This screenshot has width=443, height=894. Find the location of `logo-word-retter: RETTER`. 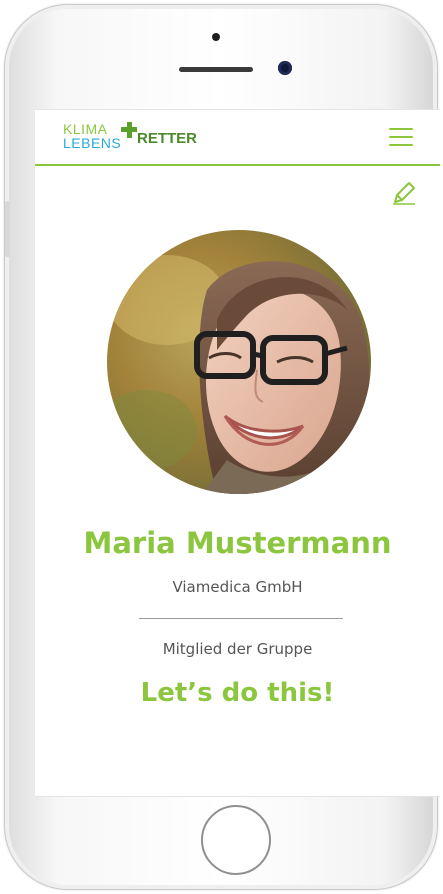

logo-word-retter: RETTER is located at coordinates (167, 138).